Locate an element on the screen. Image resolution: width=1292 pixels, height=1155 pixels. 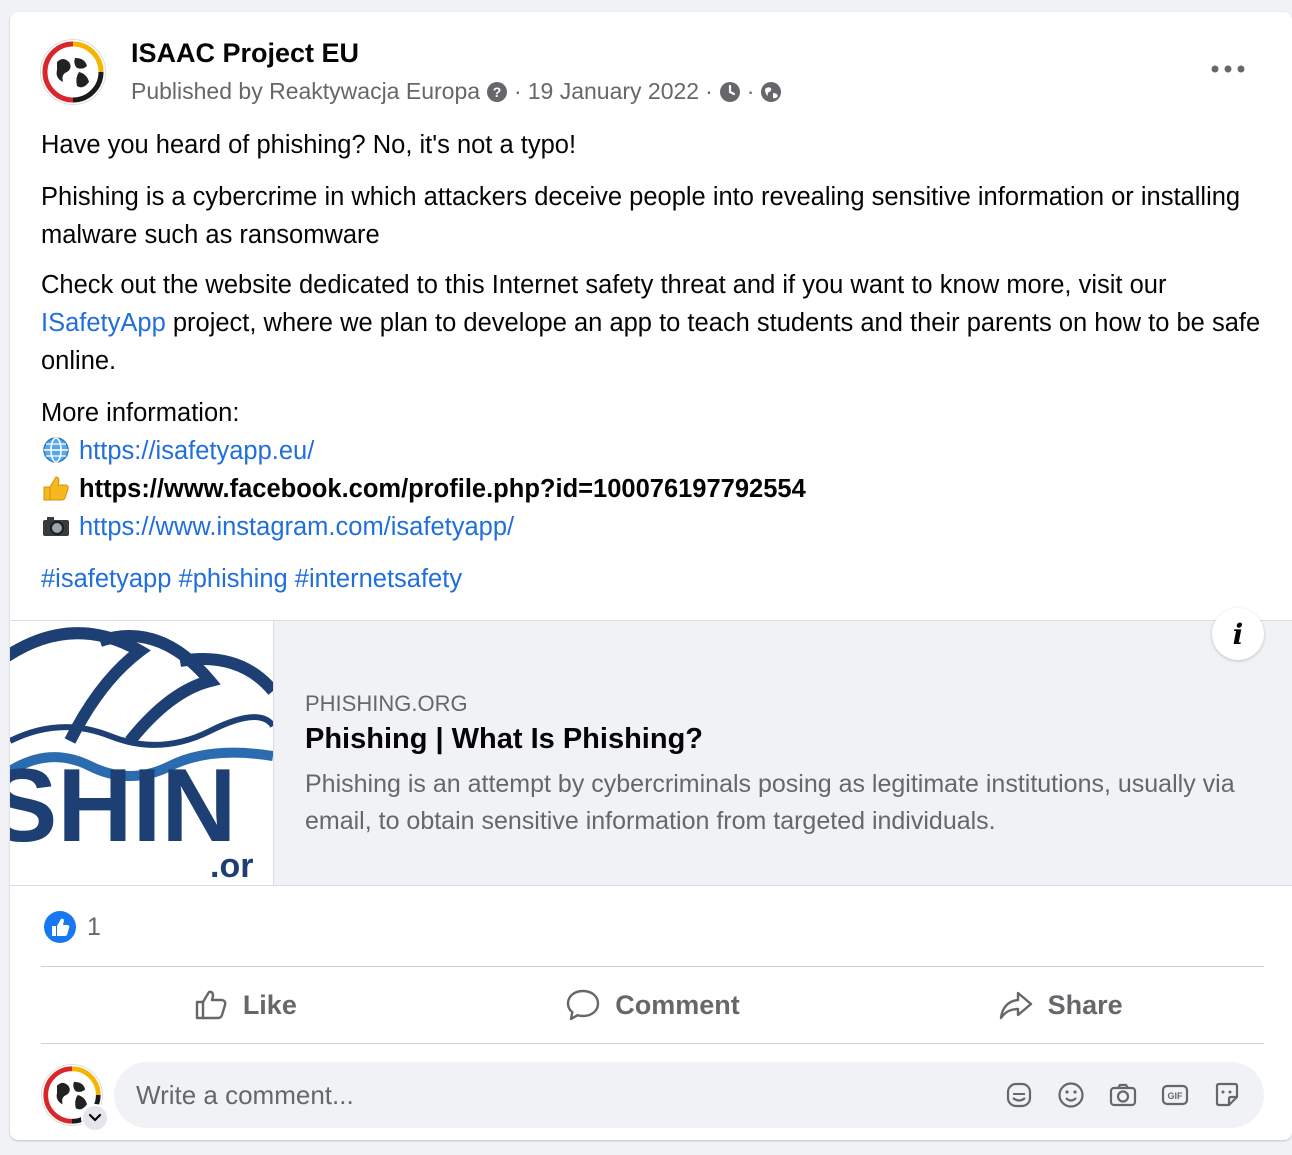
instagram-link: https://www.instagram.com/isafetyapp/ is located at coordinates (296, 527).